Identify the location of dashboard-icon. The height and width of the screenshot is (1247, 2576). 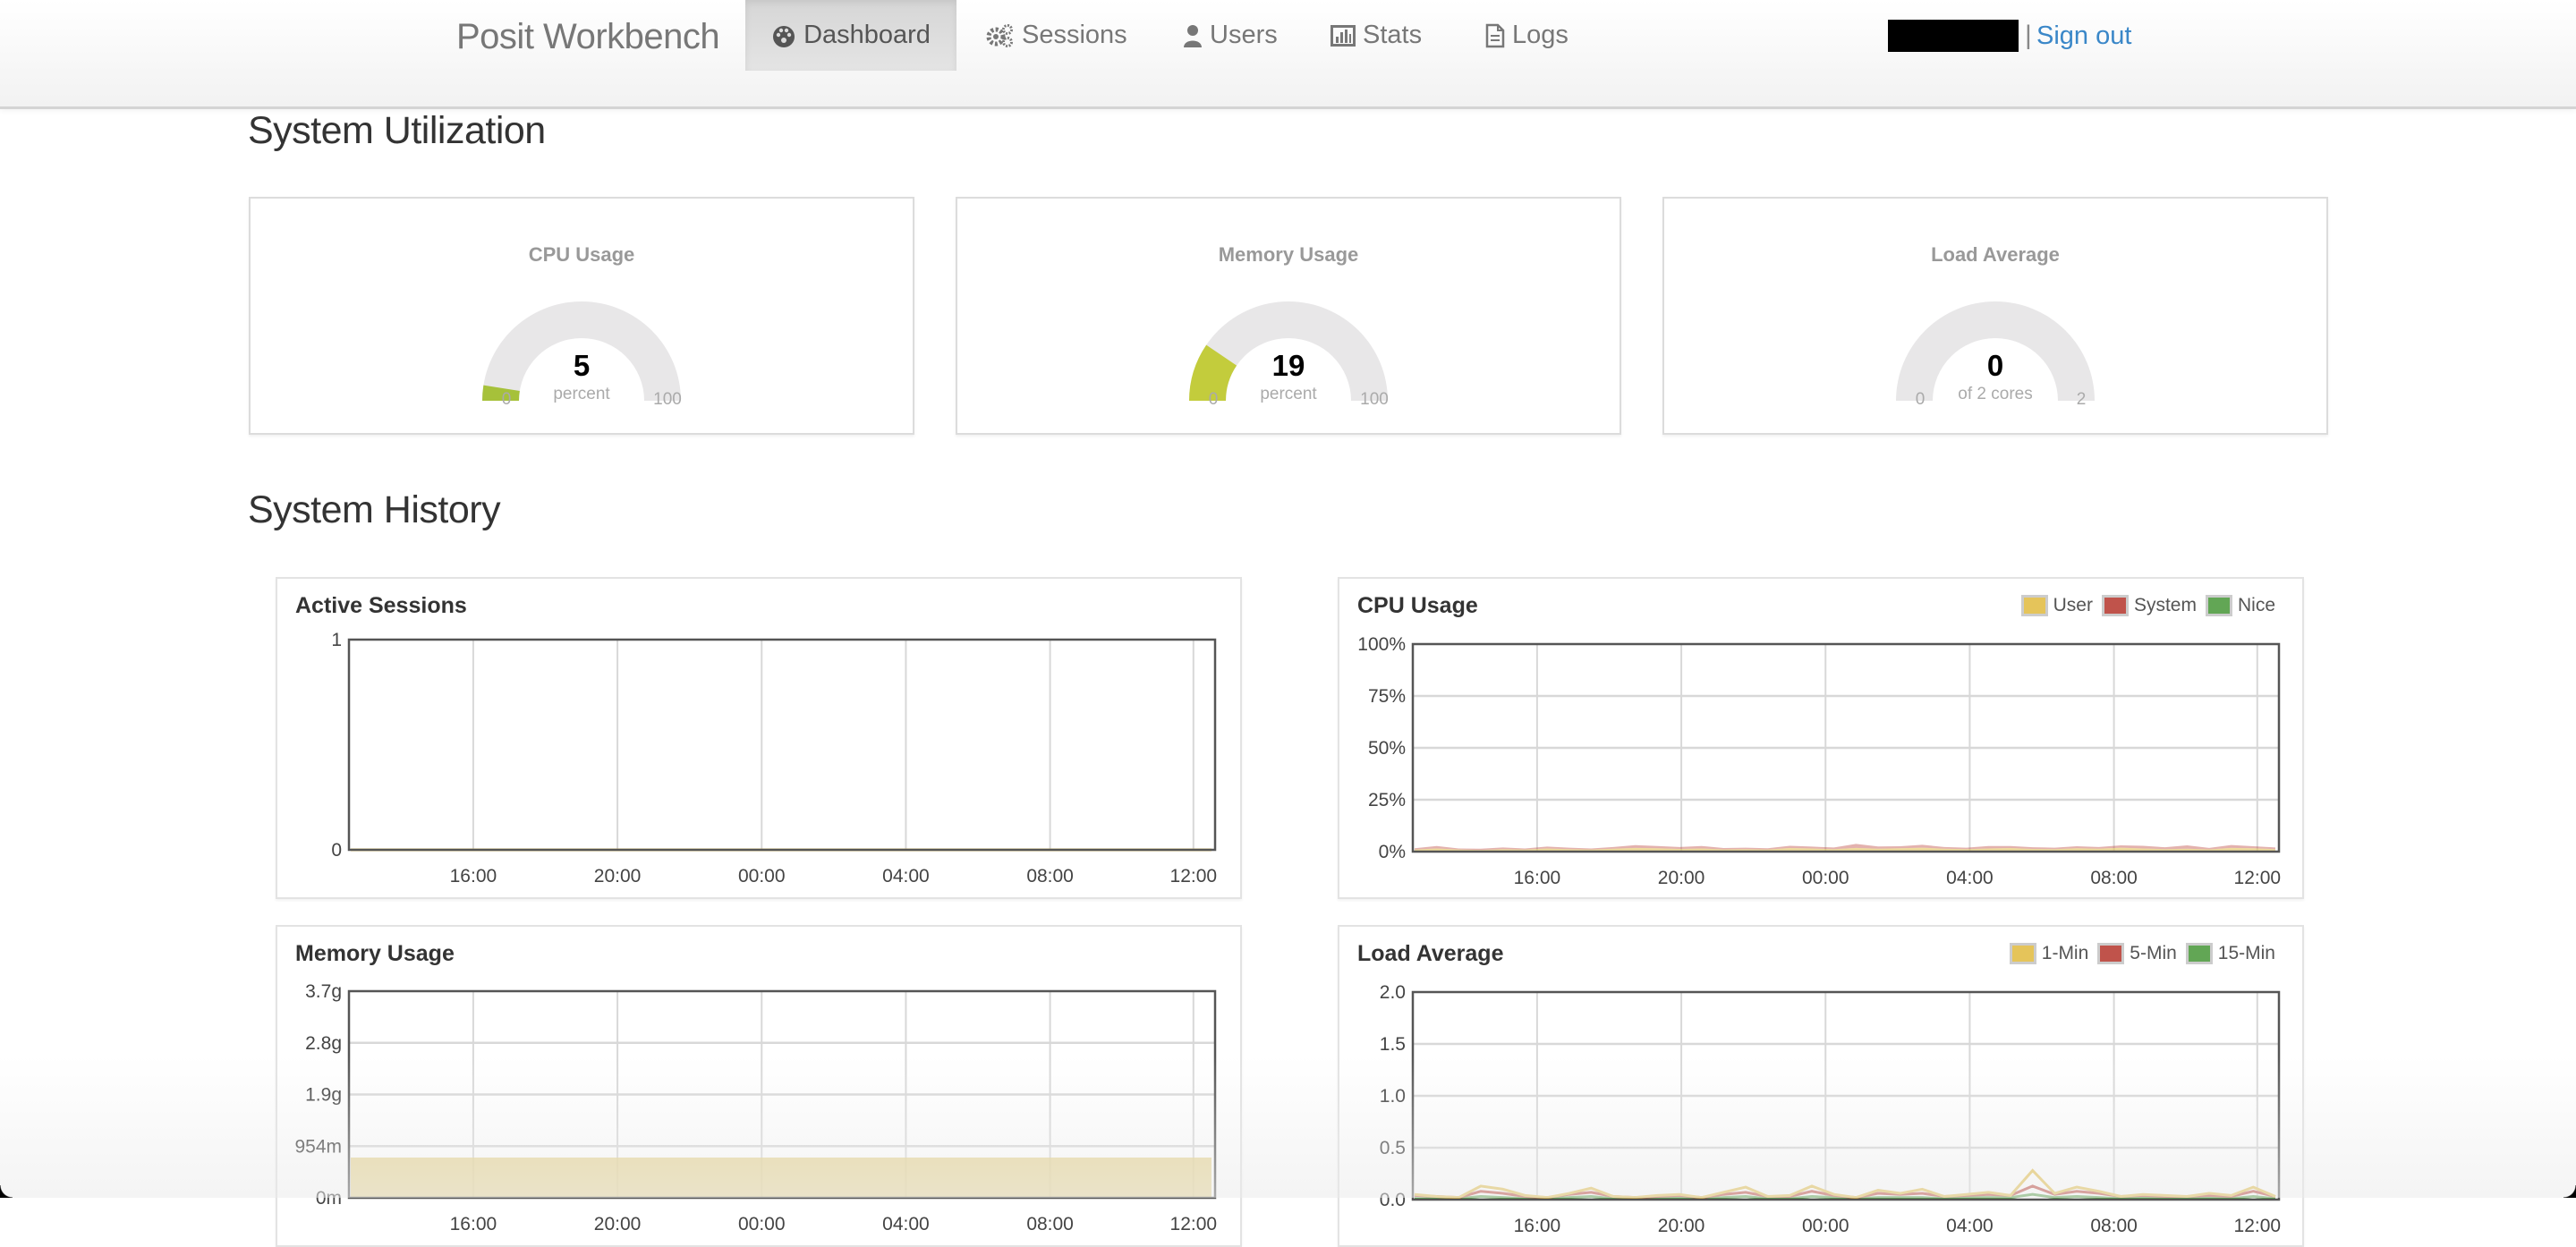
(784, 36).